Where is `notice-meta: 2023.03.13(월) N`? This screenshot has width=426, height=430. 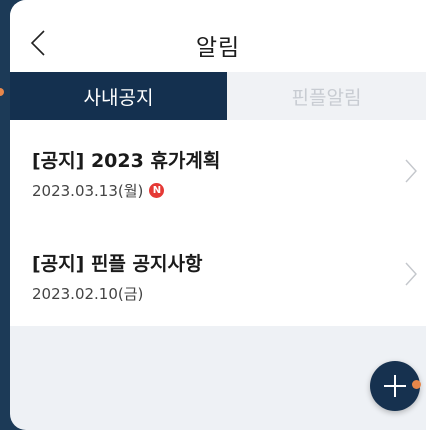 notice-meta: 2023.03.13(월) N is located at coordinates (98, 190).